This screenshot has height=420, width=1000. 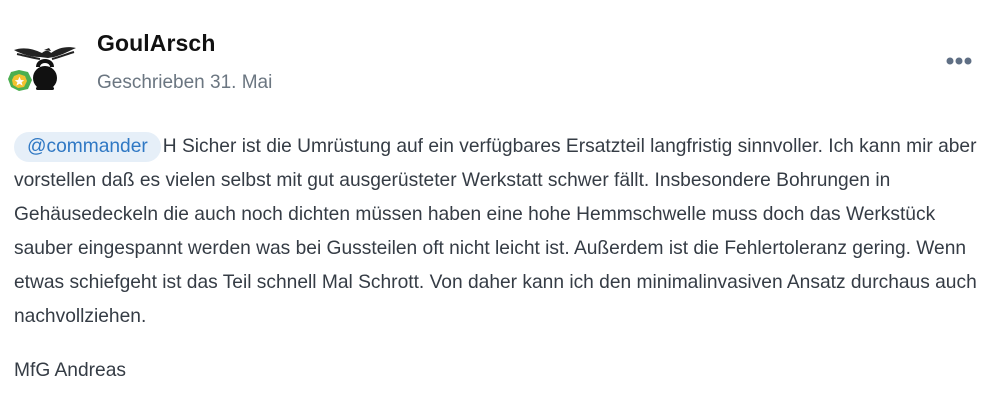 I want to click on star-rank-badge-icon, so click(x=20, y=80).